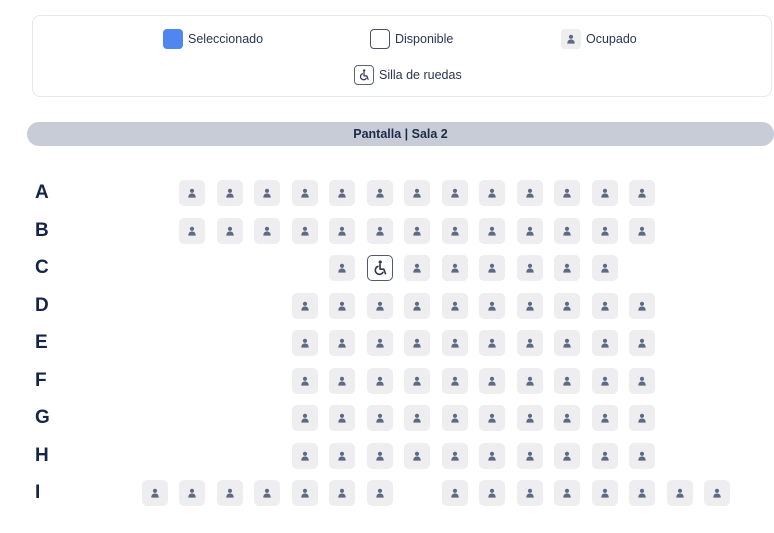  Describe the element at coordinates (379, 268) in the screenshot. I see `seat-wheelchair` at that location.